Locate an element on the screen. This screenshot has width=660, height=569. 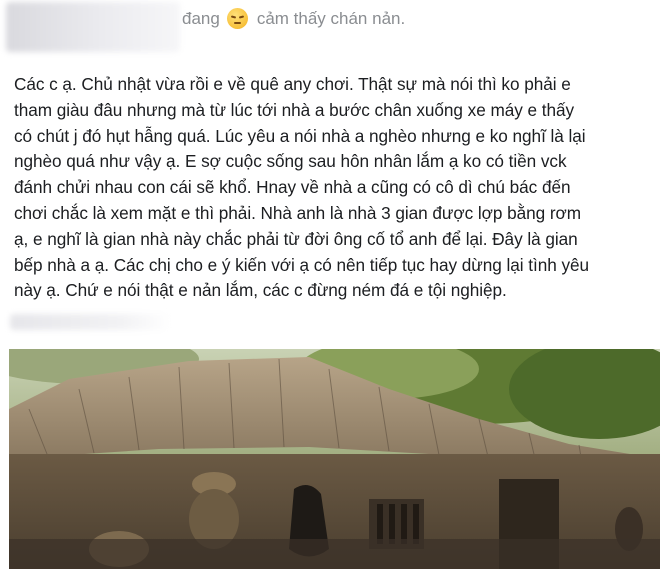
blurred-author-name is located at coordinates (93, 27).